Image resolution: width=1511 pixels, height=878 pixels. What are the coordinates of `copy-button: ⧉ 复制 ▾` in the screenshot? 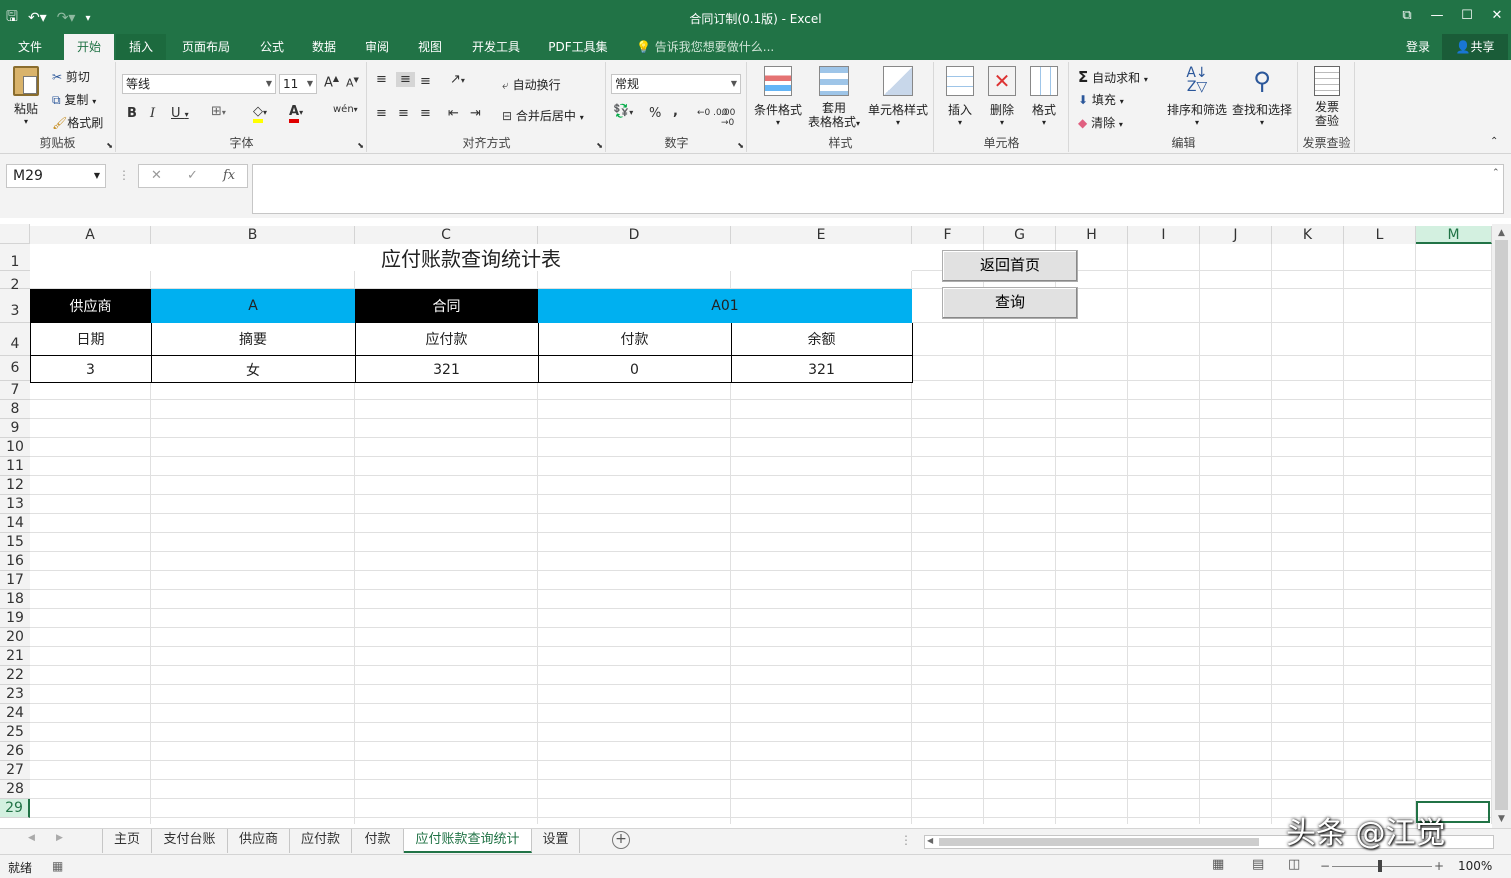 It's located at (74, 99).